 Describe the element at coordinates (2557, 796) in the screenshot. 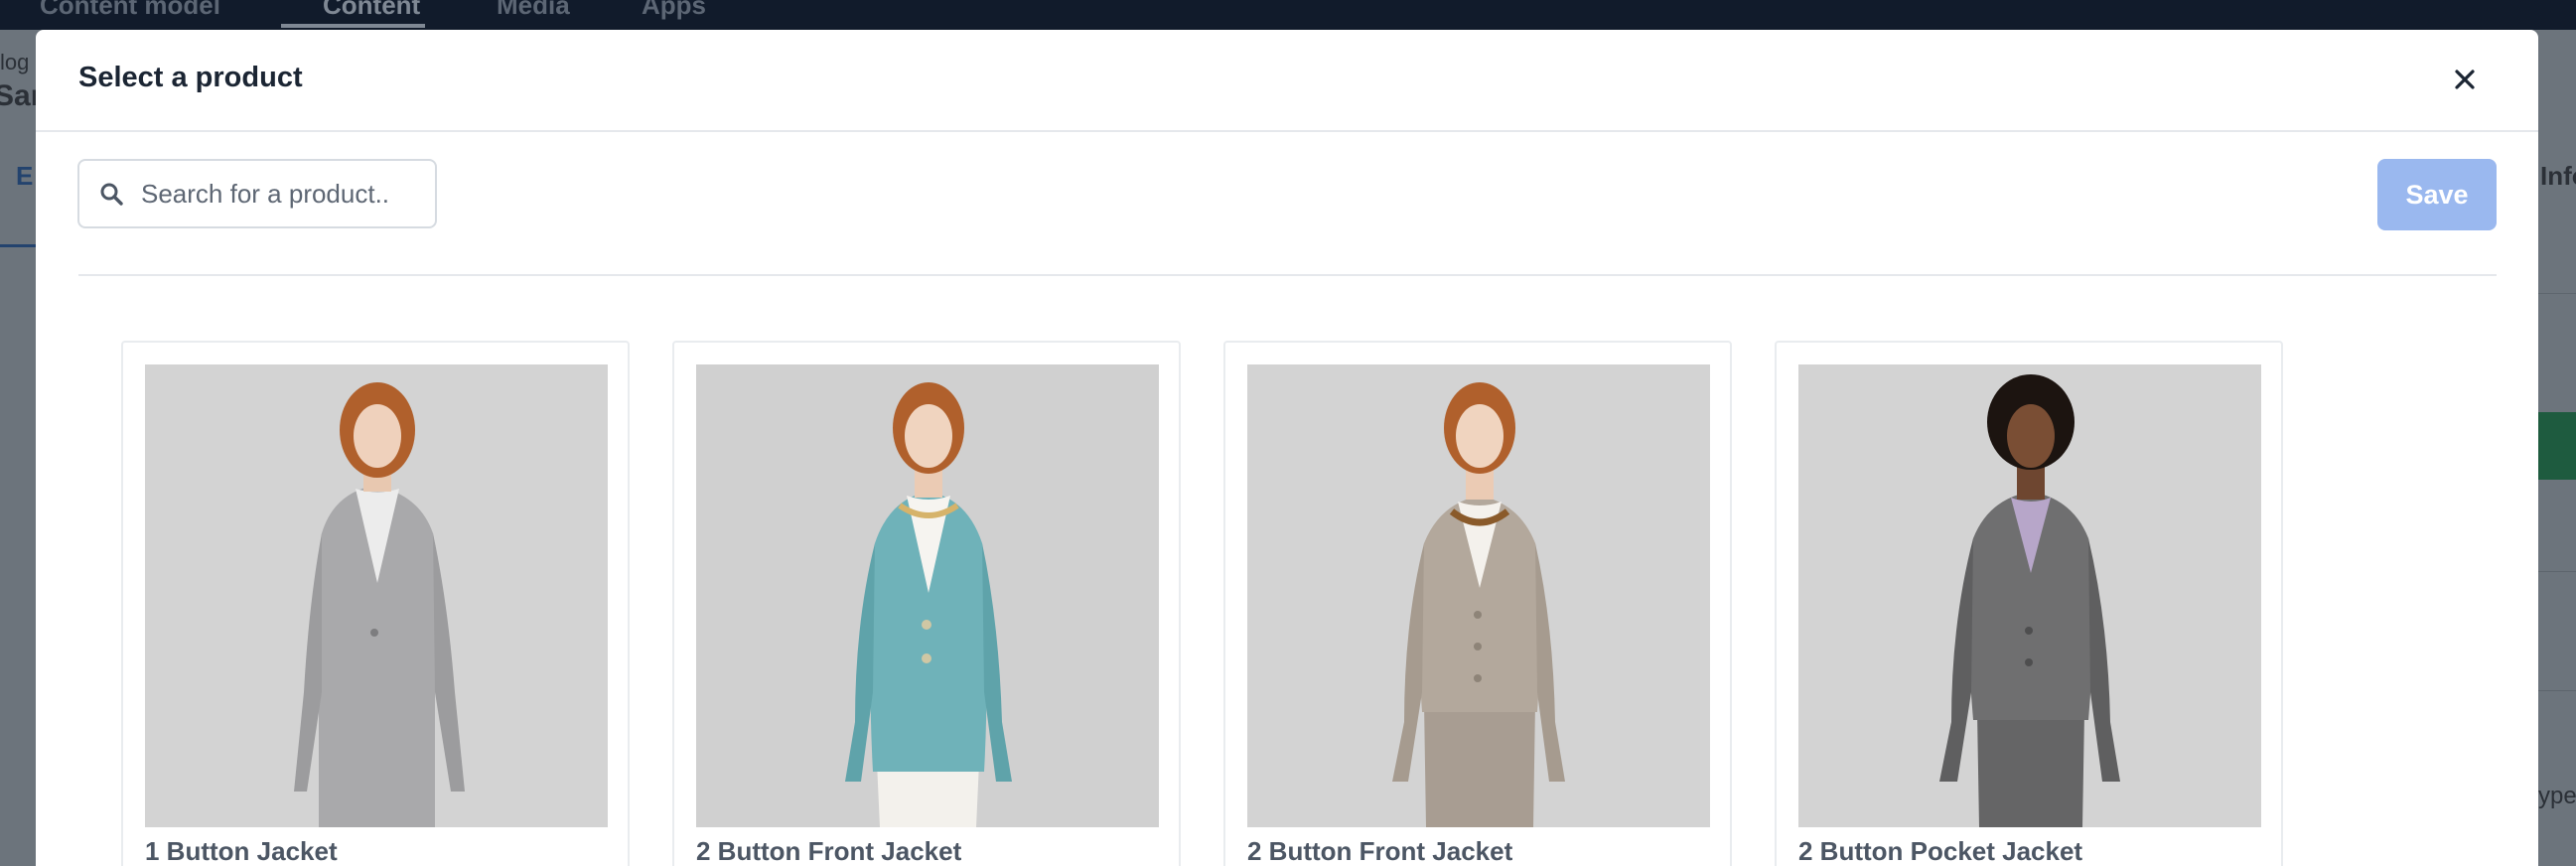

I see `bg-type-fragment: ype` at that location.